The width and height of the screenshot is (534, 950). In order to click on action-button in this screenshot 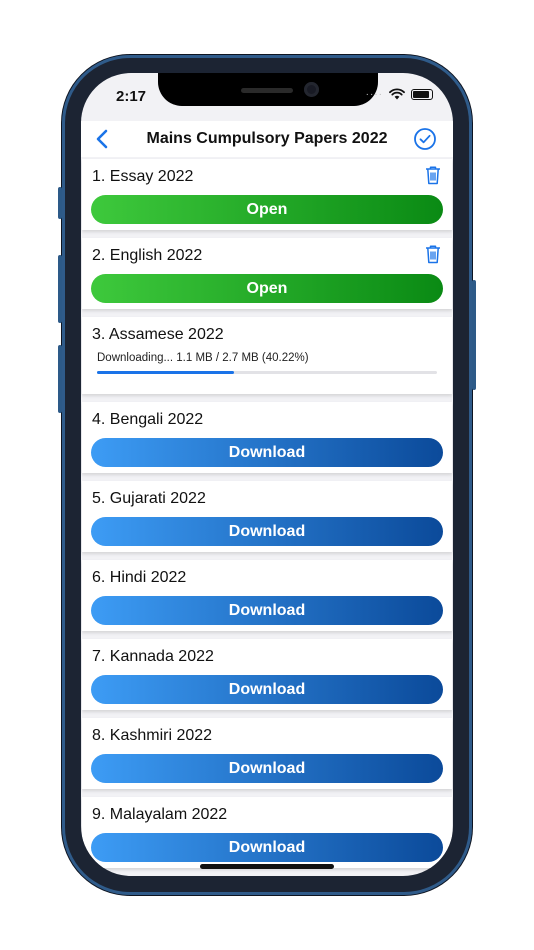, I will do `click(60, 203)`.